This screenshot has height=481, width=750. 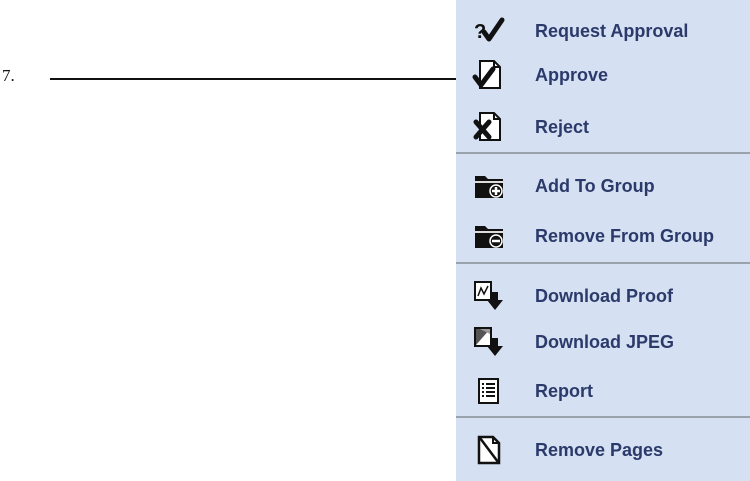 I want to click on menu-item-label: Approve, so click(x=572, y=74).